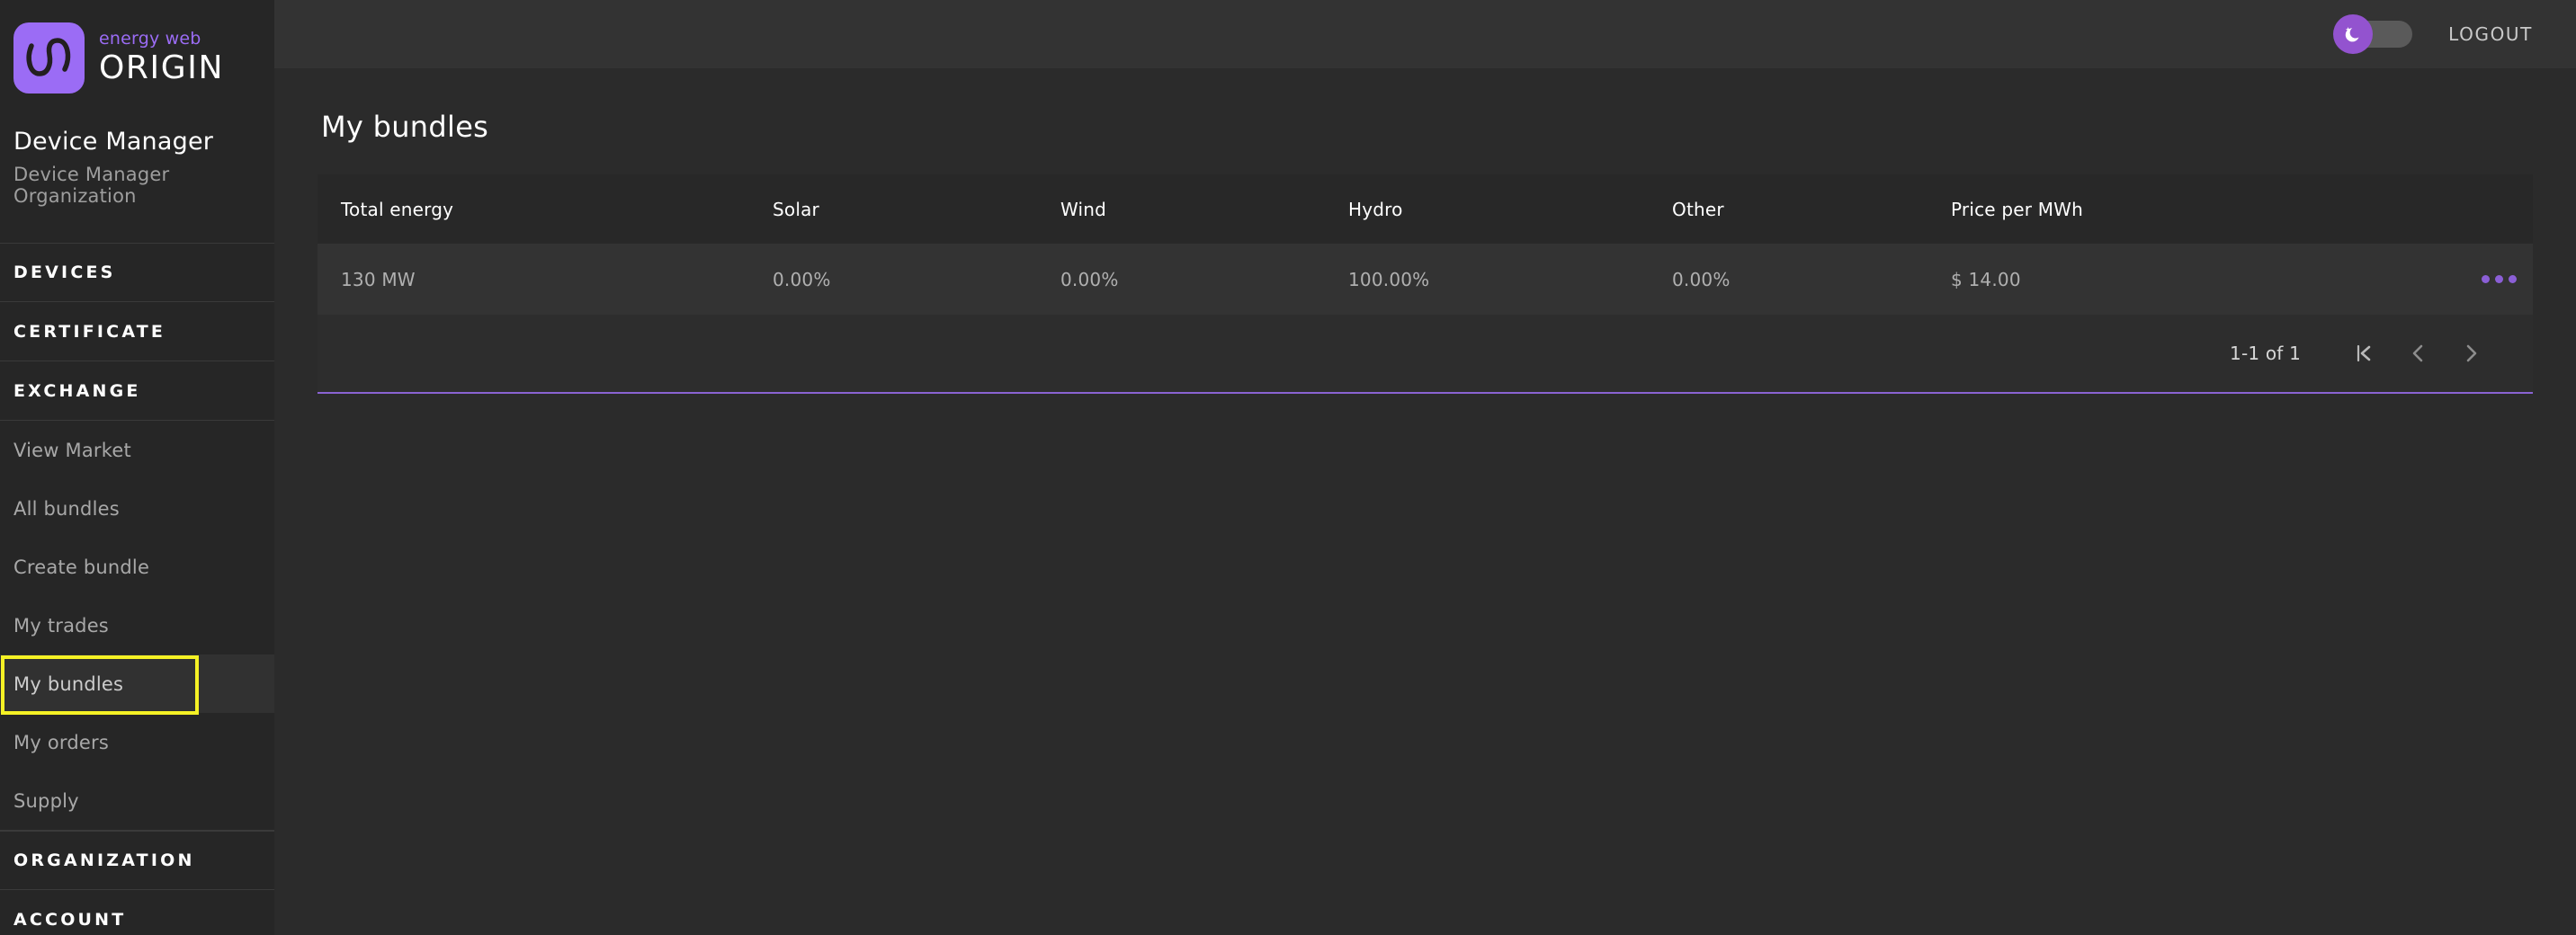 This screenshot has height=935, width=2576. Describe the element at coordinates (2418, 353) in the screenshot. I see `chevron-left-icon` at that location.